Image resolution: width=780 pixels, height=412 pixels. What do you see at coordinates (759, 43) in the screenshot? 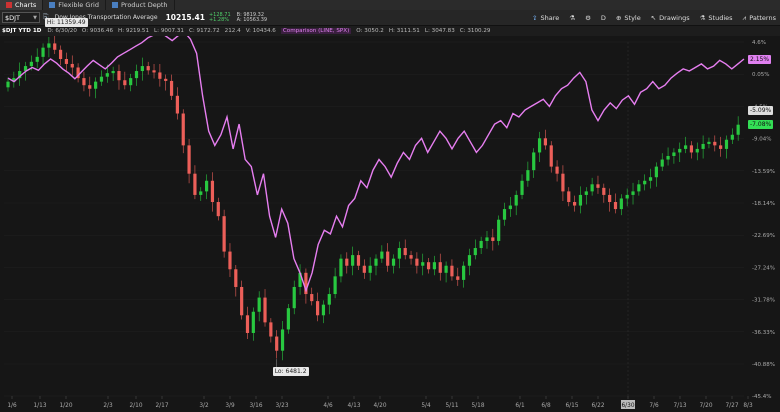
I see `y-tick-label: 4.6%` at bounding box center [759, 43].